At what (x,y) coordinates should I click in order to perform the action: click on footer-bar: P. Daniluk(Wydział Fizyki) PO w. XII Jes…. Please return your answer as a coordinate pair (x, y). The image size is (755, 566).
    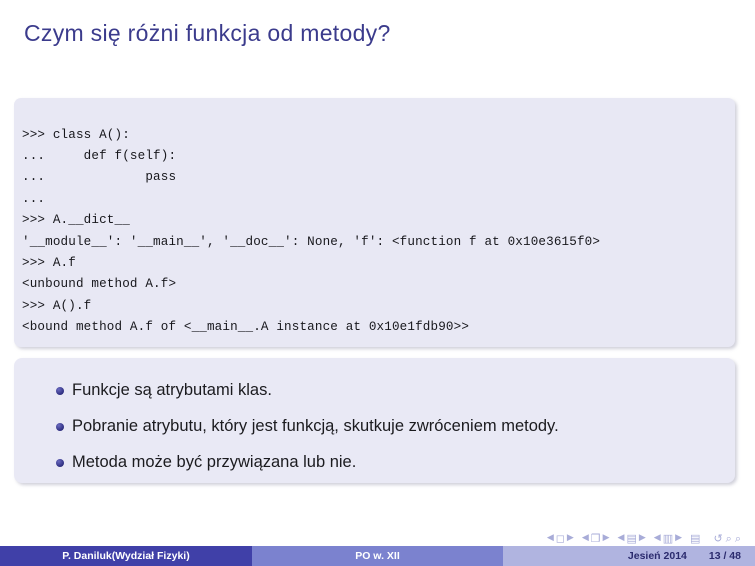
    Looking at the image, I should click on (377, 556).